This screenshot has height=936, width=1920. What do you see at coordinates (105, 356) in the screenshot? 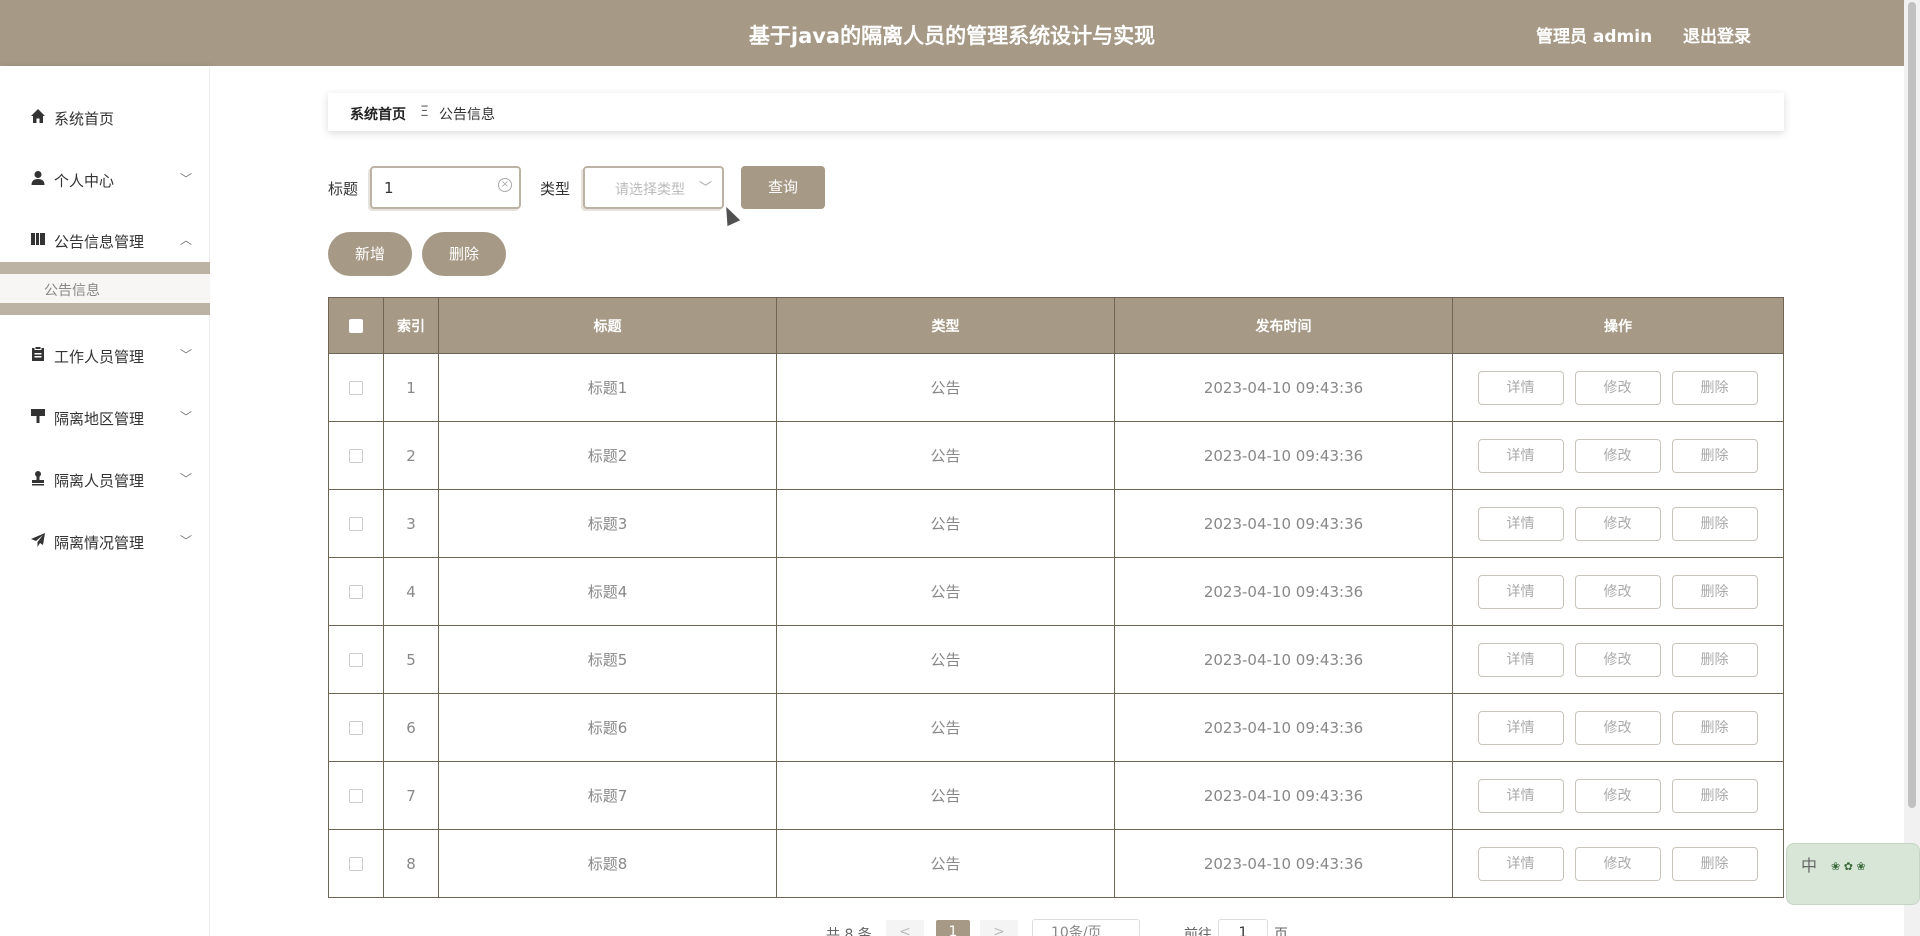
I see `sidebar-item-staff-management: 工作人员管理 ﹀` at bounding box center [105, 356].